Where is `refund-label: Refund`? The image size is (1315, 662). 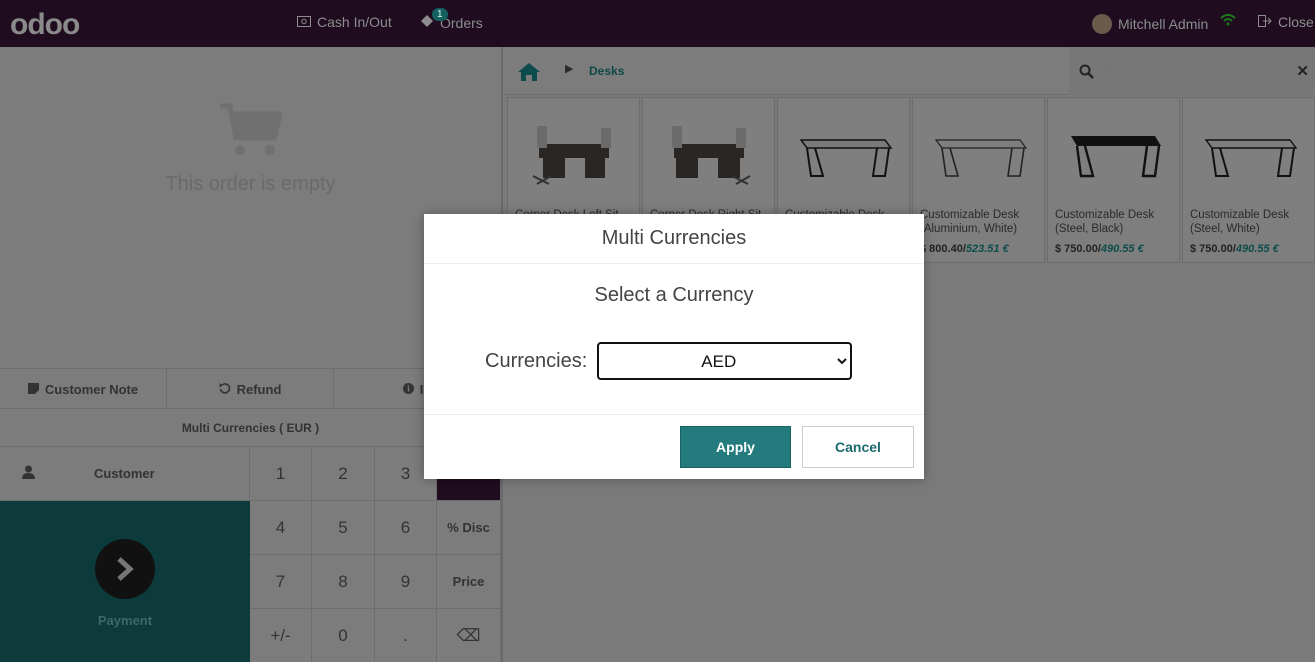
refund-label: Refund is located at coordinates (259, 389).